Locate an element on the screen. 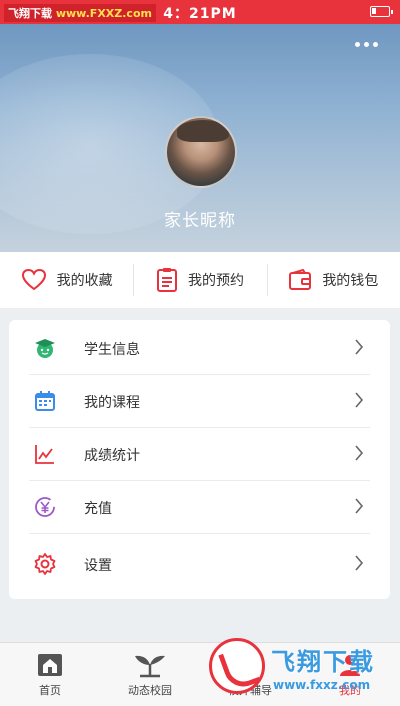 The height and width of the screenshot is (706, 400). nav-home: 首页 is located at coordinates (50, 674).